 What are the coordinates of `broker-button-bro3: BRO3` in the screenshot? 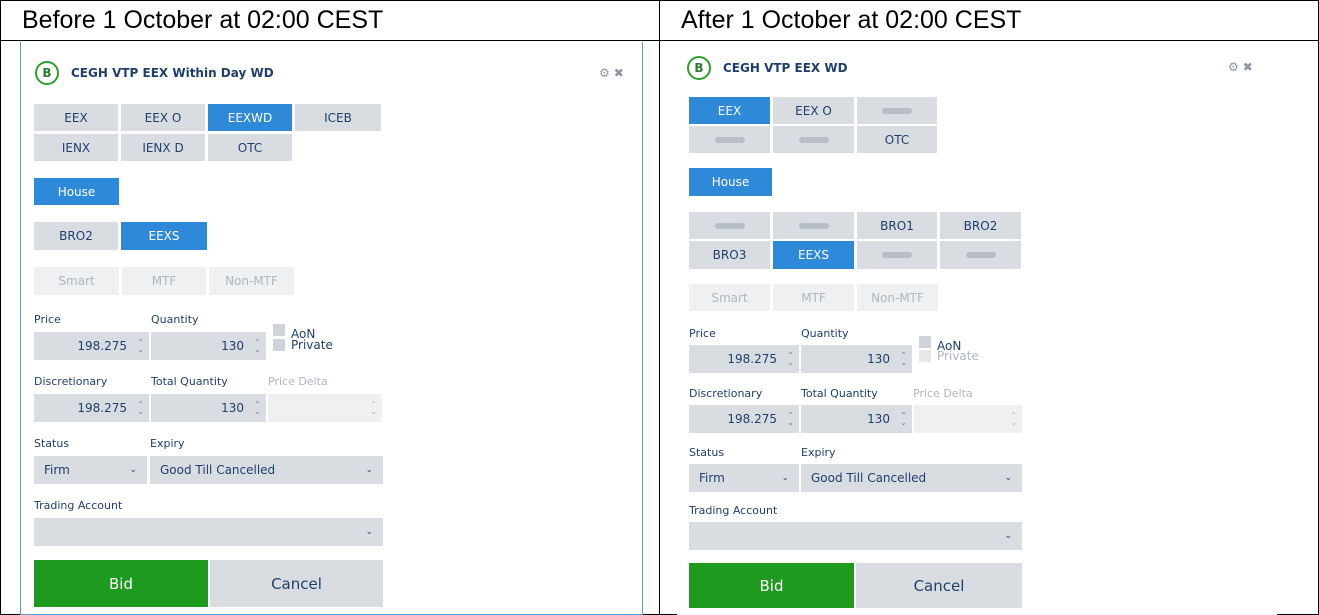 It's located at (729, 255).